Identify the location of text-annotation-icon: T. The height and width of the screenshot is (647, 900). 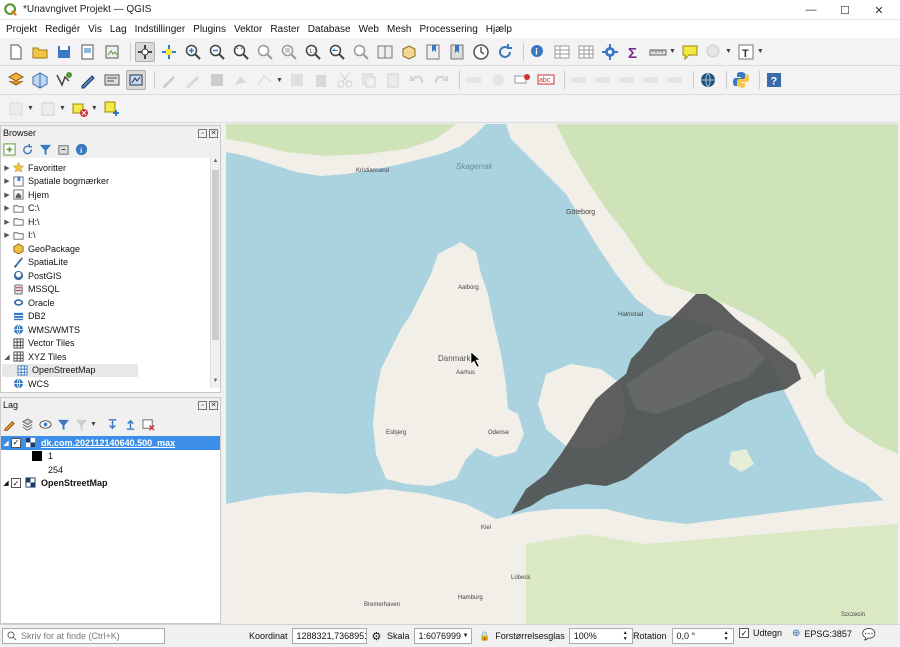
(746, 52).